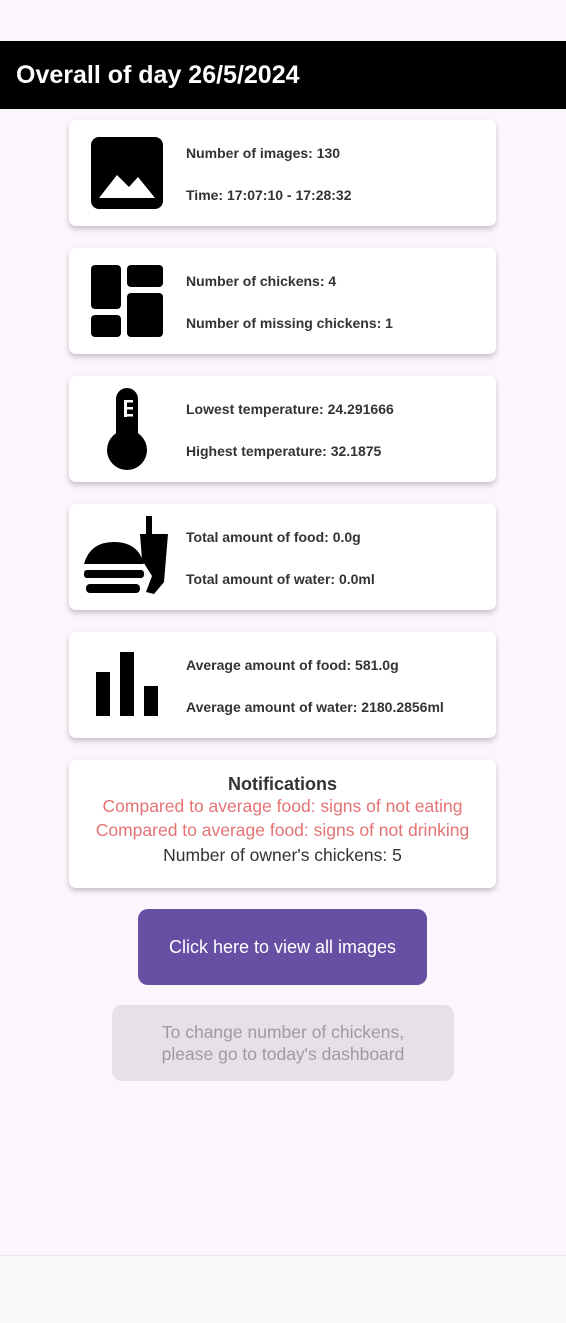 This screenshot has height=1323, width=566. I want to click on chickens-count: Number of chickens: 4, so click(261, 281).